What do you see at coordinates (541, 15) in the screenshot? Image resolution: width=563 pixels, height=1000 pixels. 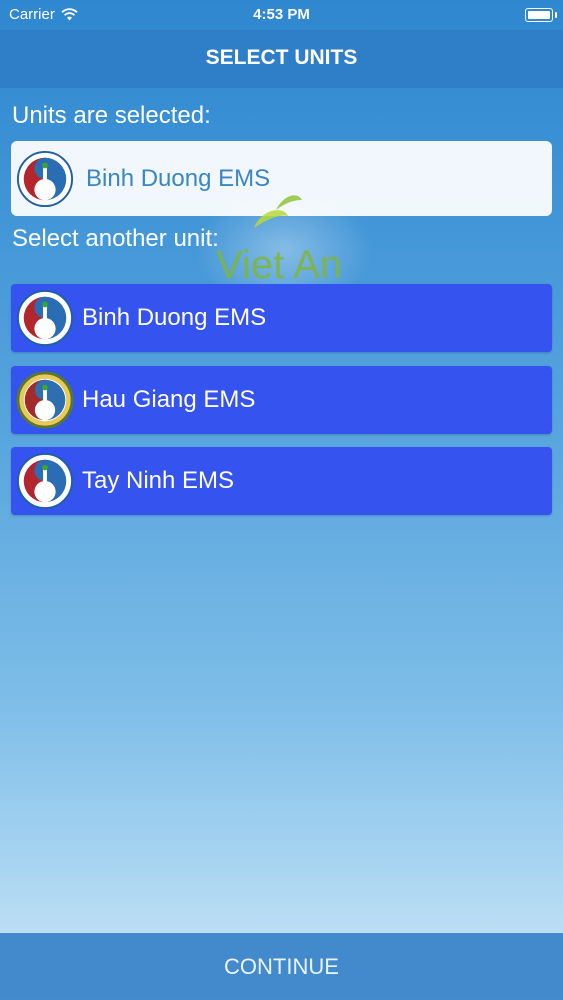 I see `battery-icon` at bounding box center [541, 15].